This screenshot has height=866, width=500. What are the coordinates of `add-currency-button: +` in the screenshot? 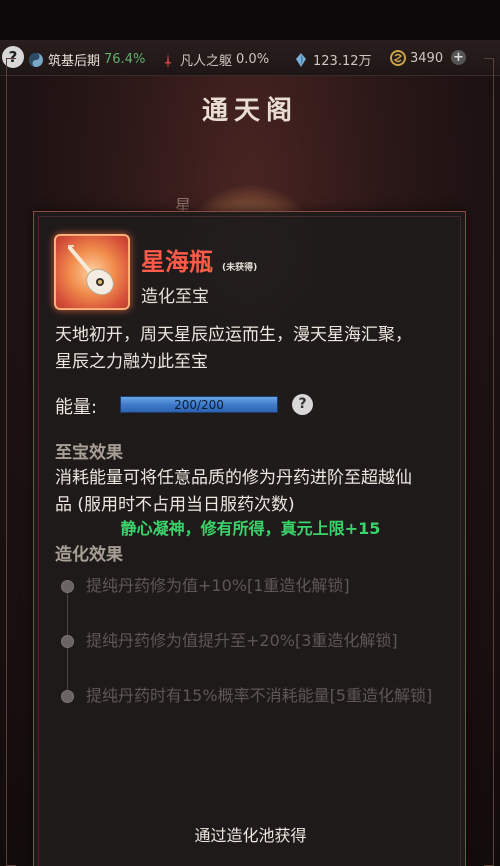 It's located at (458, 57).